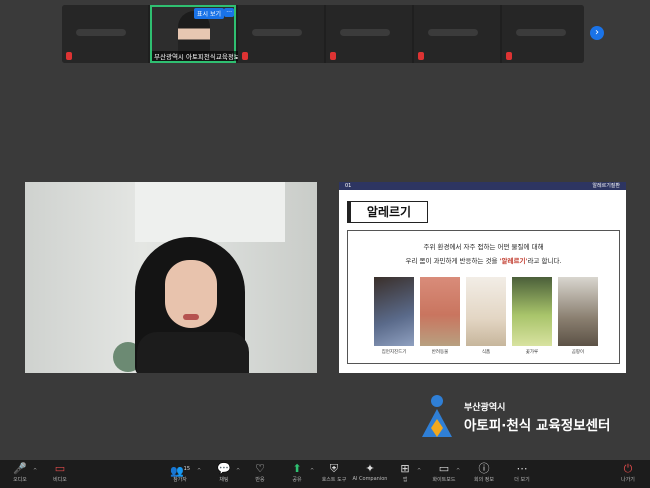 Image resolution: width=650 pixels, height=488 pixels. What do you see at coordinates (312, 471) in the screenshot?
I see `share-options-caret: ^` at bounding box center [312, 471].